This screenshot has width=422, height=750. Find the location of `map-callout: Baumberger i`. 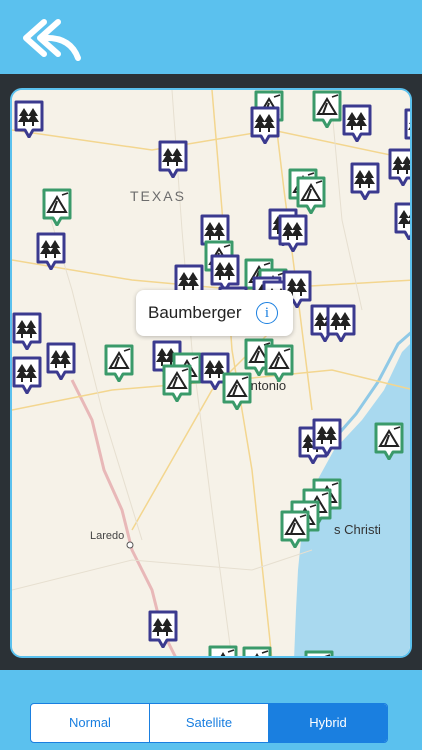

map-callout: Baumberger i is located at coordinates (214, 313).